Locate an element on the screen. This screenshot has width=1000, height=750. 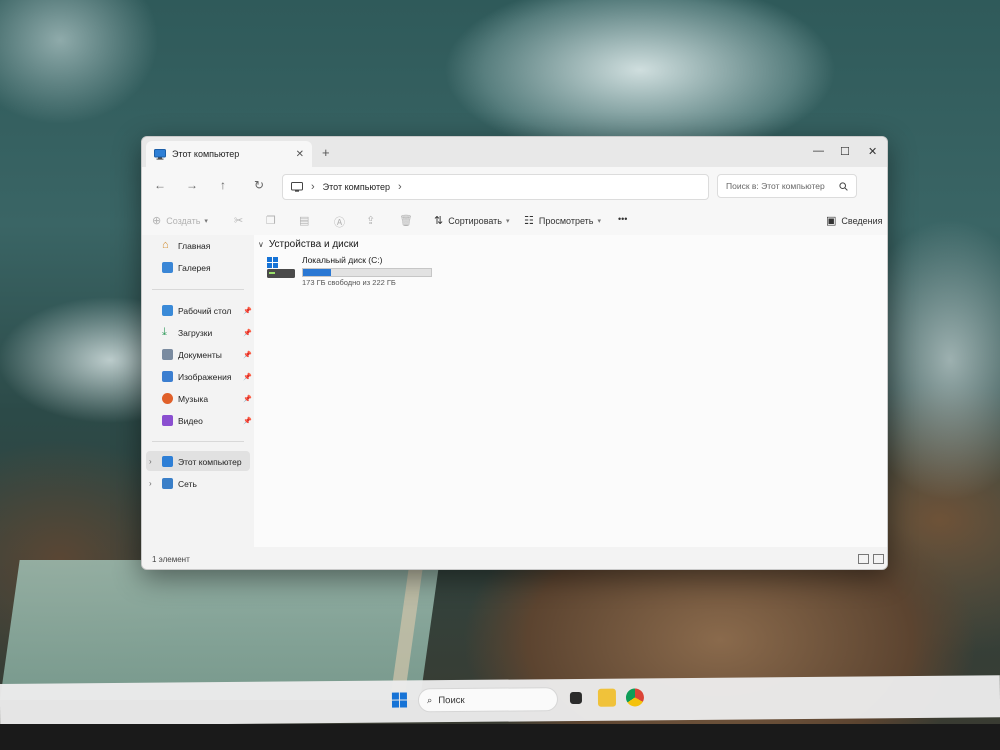
address-path-field: › Этот компьютер › is located at coordinates (495, 187).